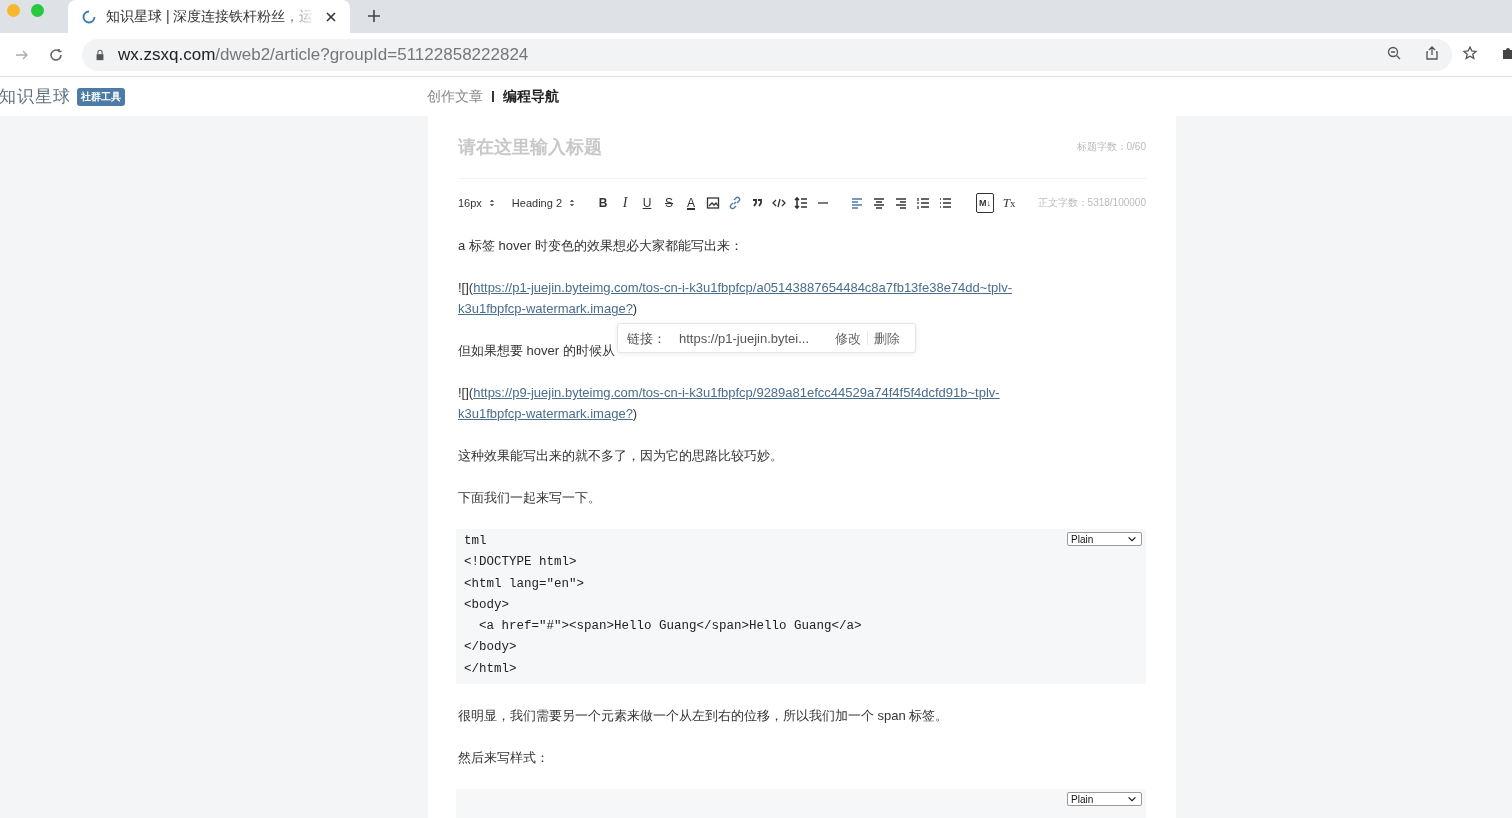  Describe the element at coordinates (670, 627) in the screenshot. I see `code-line: <a href="#"><span>Hello Guang</span>Hello Guang</a>` at that location.